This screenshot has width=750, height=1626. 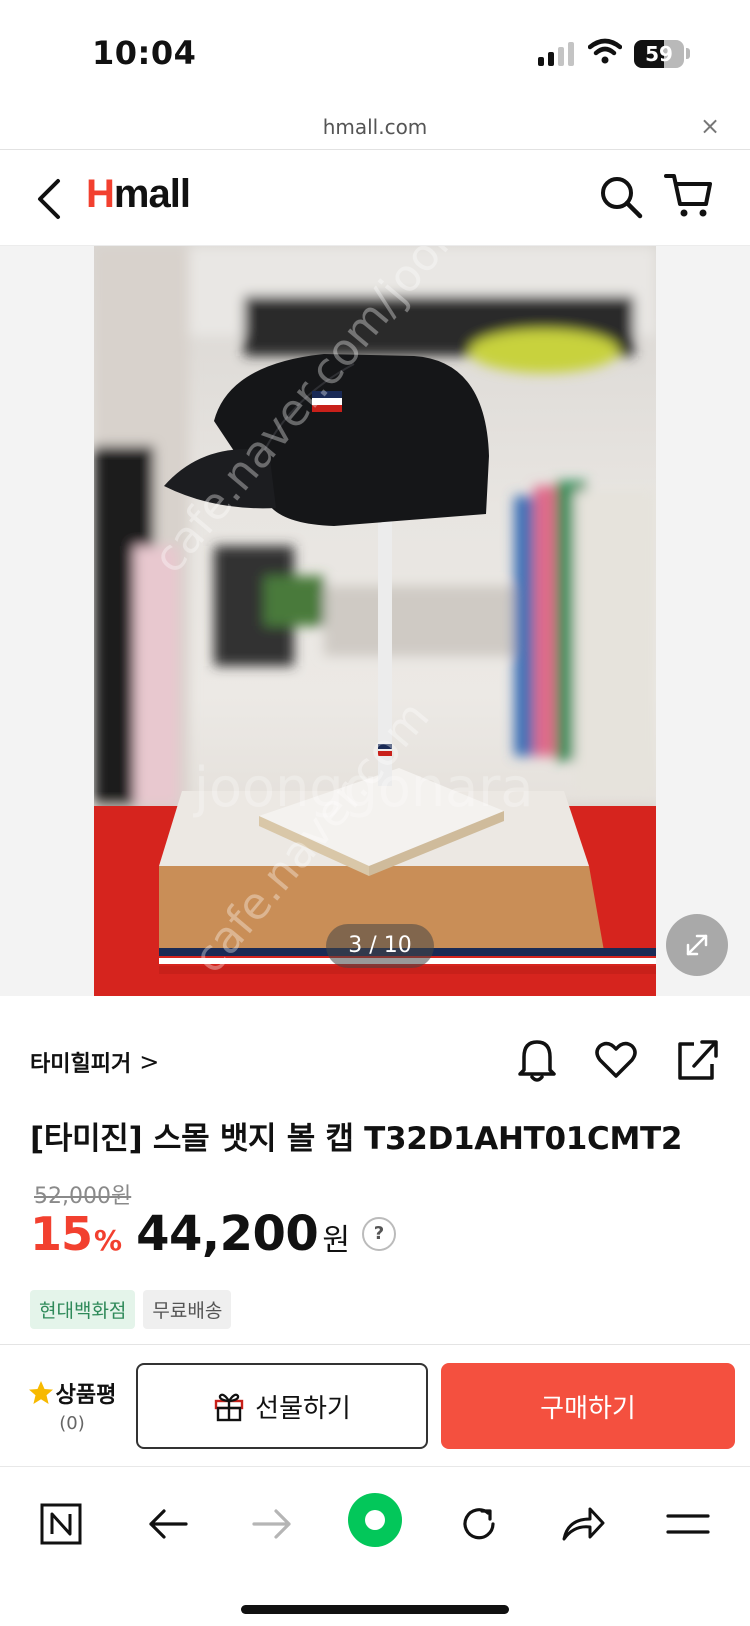 I want to click on brand-name: 타미힐피거, so click(x=81, y=1064).